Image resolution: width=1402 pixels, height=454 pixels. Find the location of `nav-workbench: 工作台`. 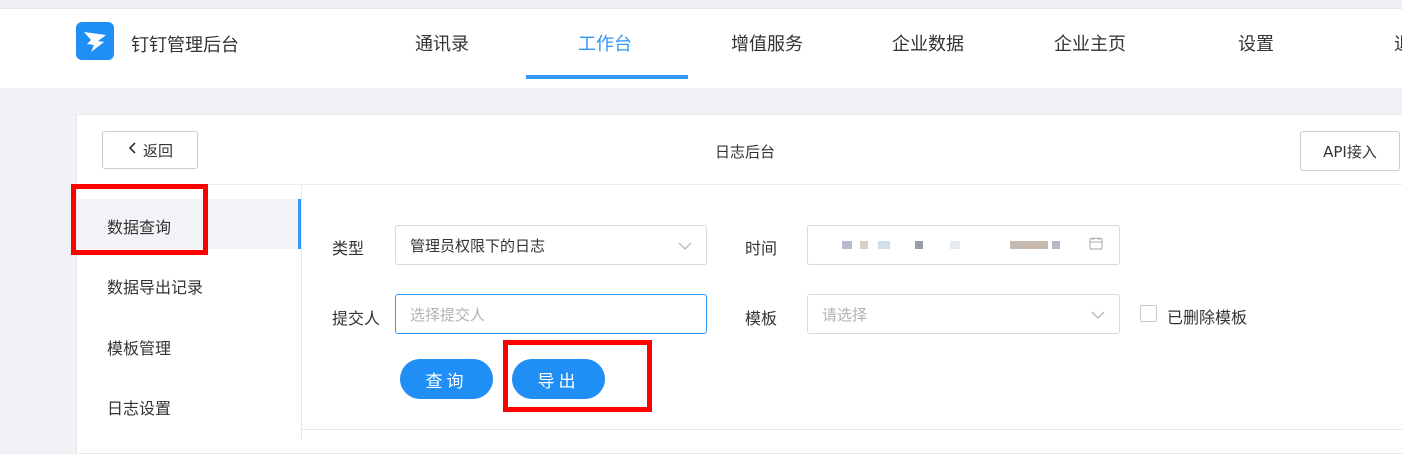

nav-workbench: 工作台 is located at coordinates (605, 43).